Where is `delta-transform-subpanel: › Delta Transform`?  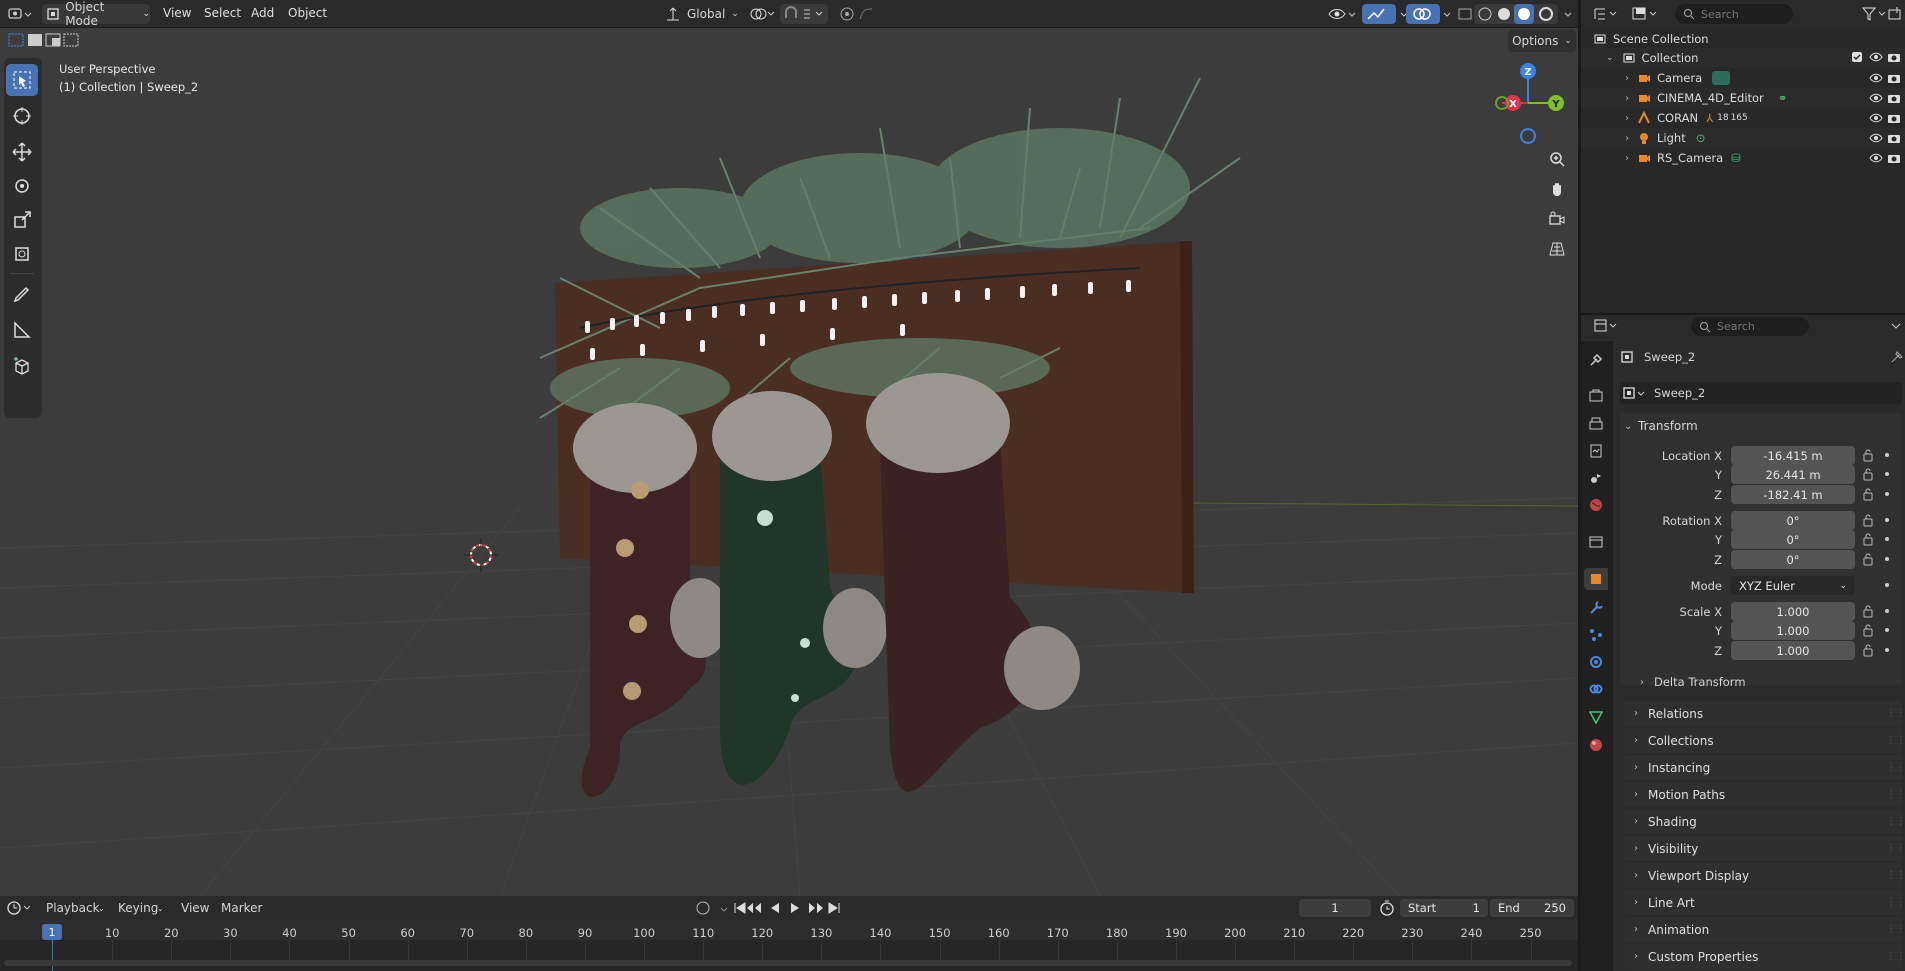 delta-transform-subpanel: › Delta Transform is located at coordinates (1693, 682).